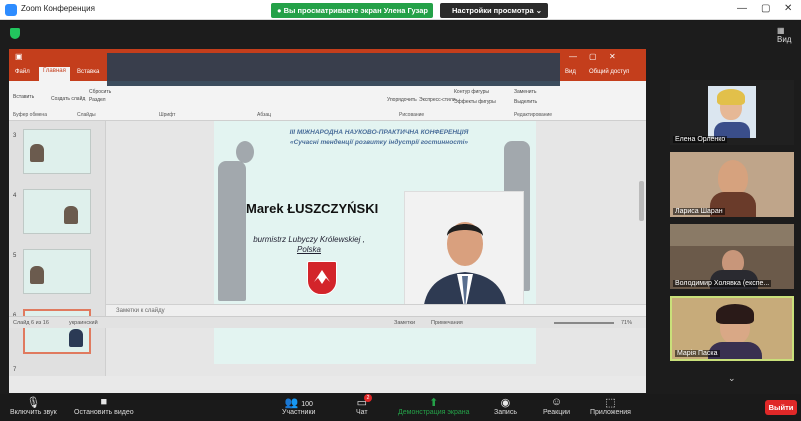 The width and height of the screenshot is (801, 421). Describe the element at coordinates (781, 30) in the screenshot. I see `grid-icon: ▦` at that location.